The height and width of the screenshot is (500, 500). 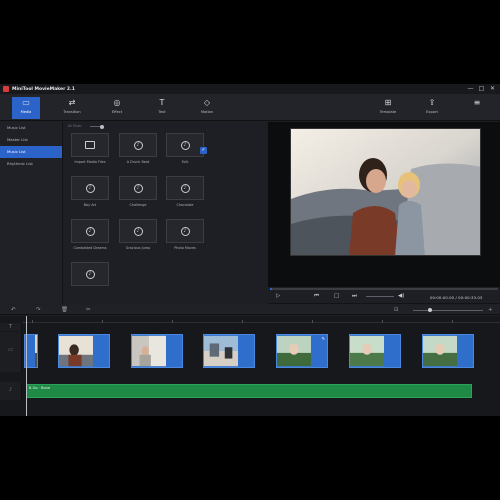 I want to click on music-tile: ♪ Folk ✓, so click(x=185, y=150).